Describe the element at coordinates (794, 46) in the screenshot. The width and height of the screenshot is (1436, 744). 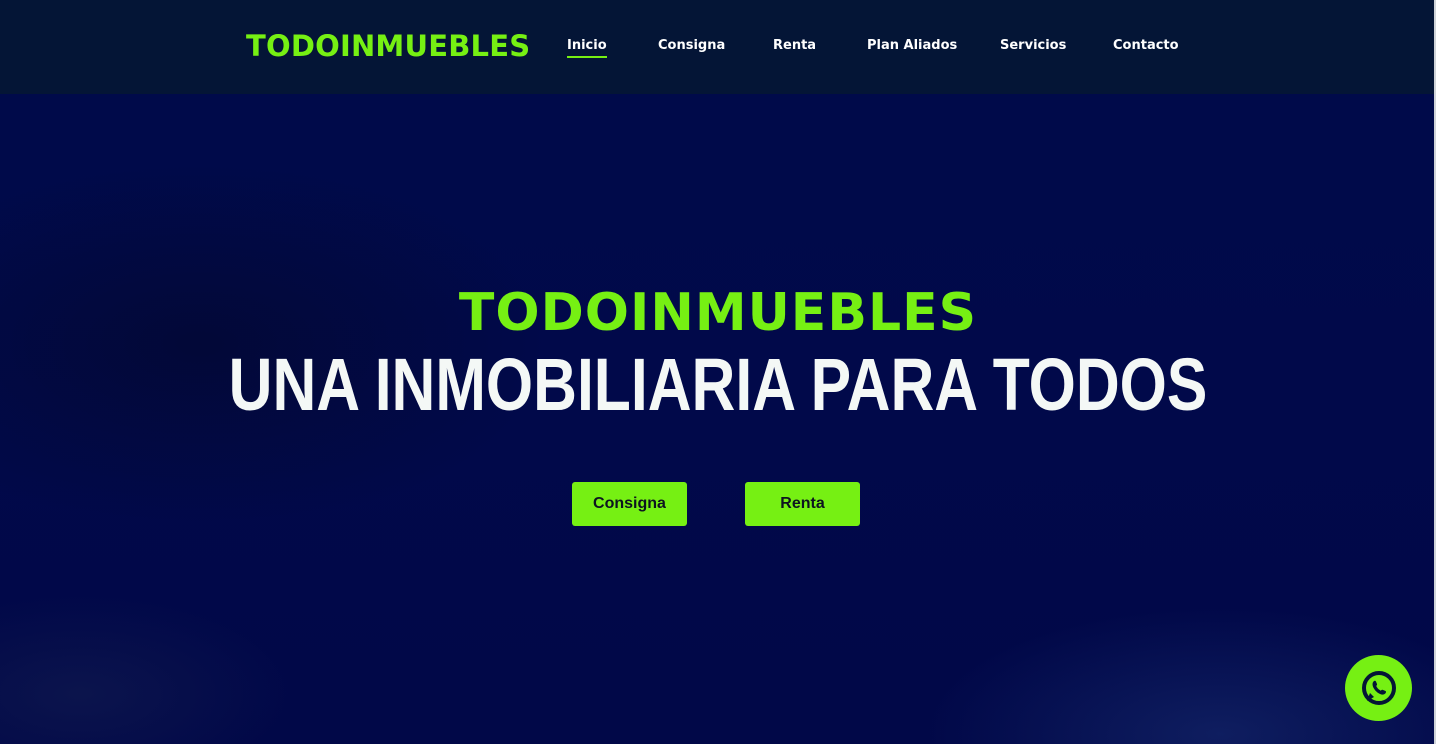
I see `nav-item-renta: Renta` at that location.